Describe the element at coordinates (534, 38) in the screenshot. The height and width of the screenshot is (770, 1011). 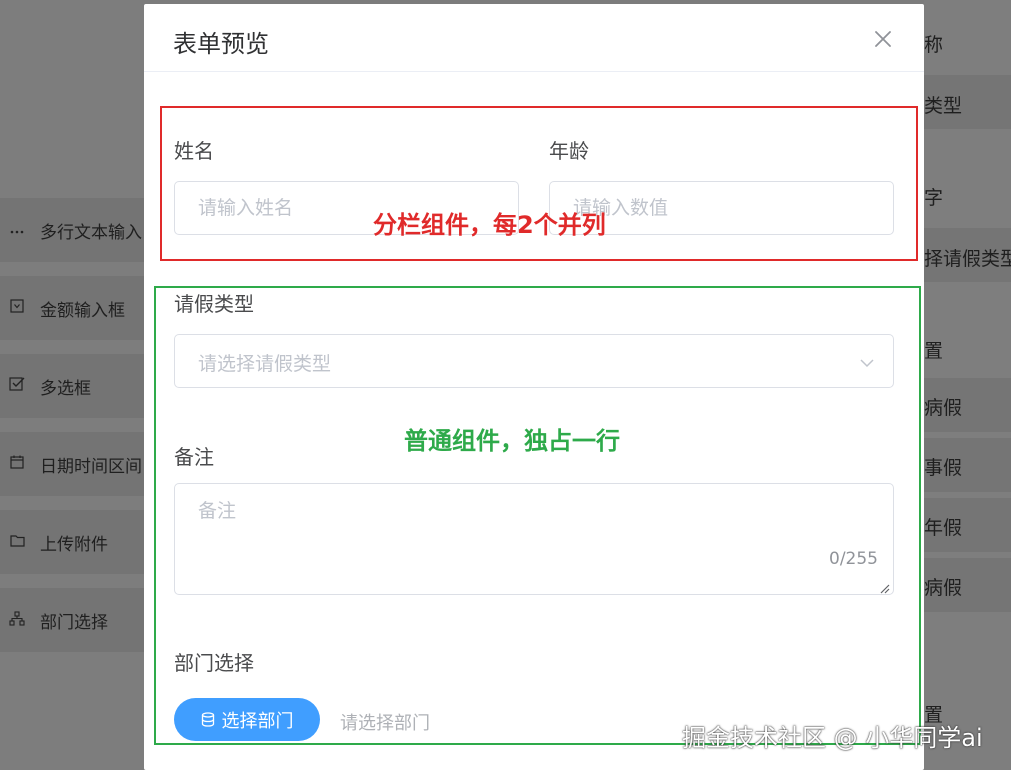
I see `dialog-header: 表单预览` at that location.